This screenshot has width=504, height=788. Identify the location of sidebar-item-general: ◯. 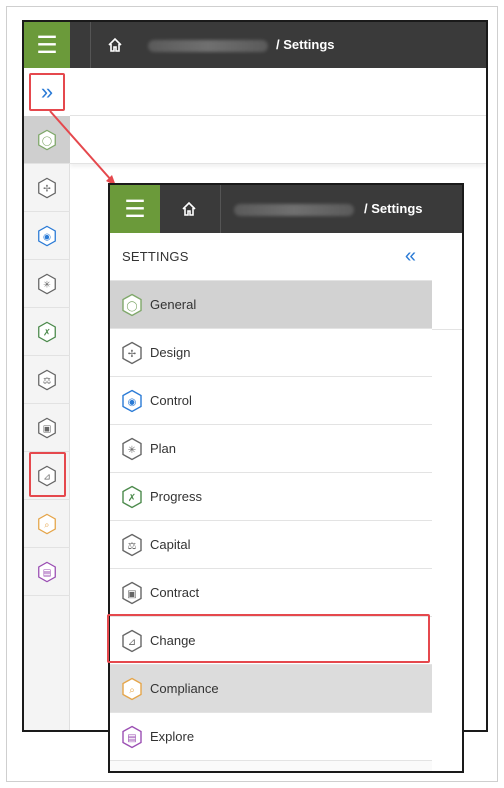
(47, 140).